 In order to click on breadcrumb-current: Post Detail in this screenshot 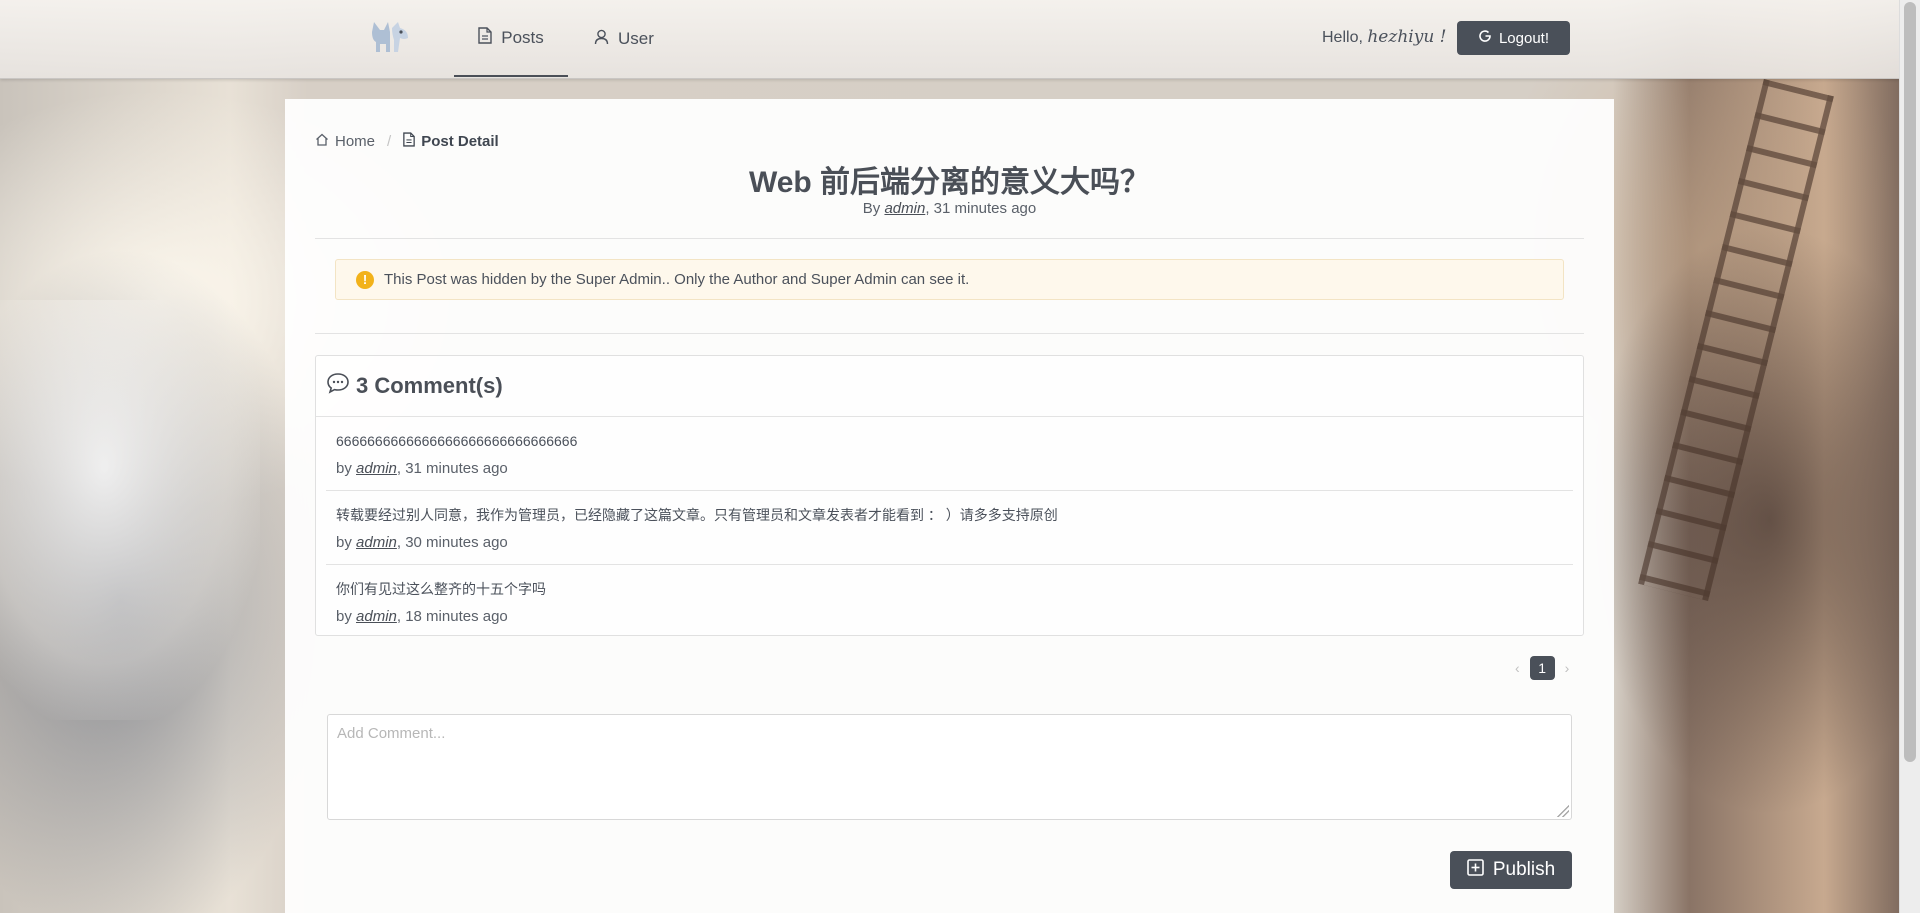, I will do `click(460, 141)`.